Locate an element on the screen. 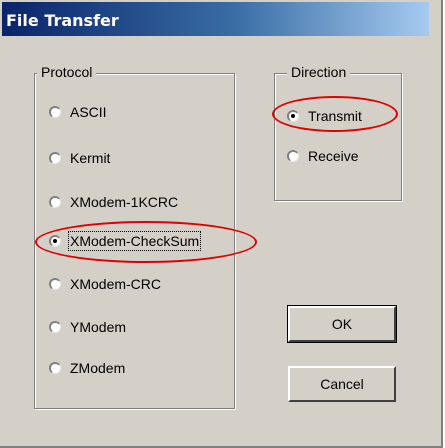 The image size is (445, 448). protocol-option-label: XModem-CRC is located at coordinates (116, 284).